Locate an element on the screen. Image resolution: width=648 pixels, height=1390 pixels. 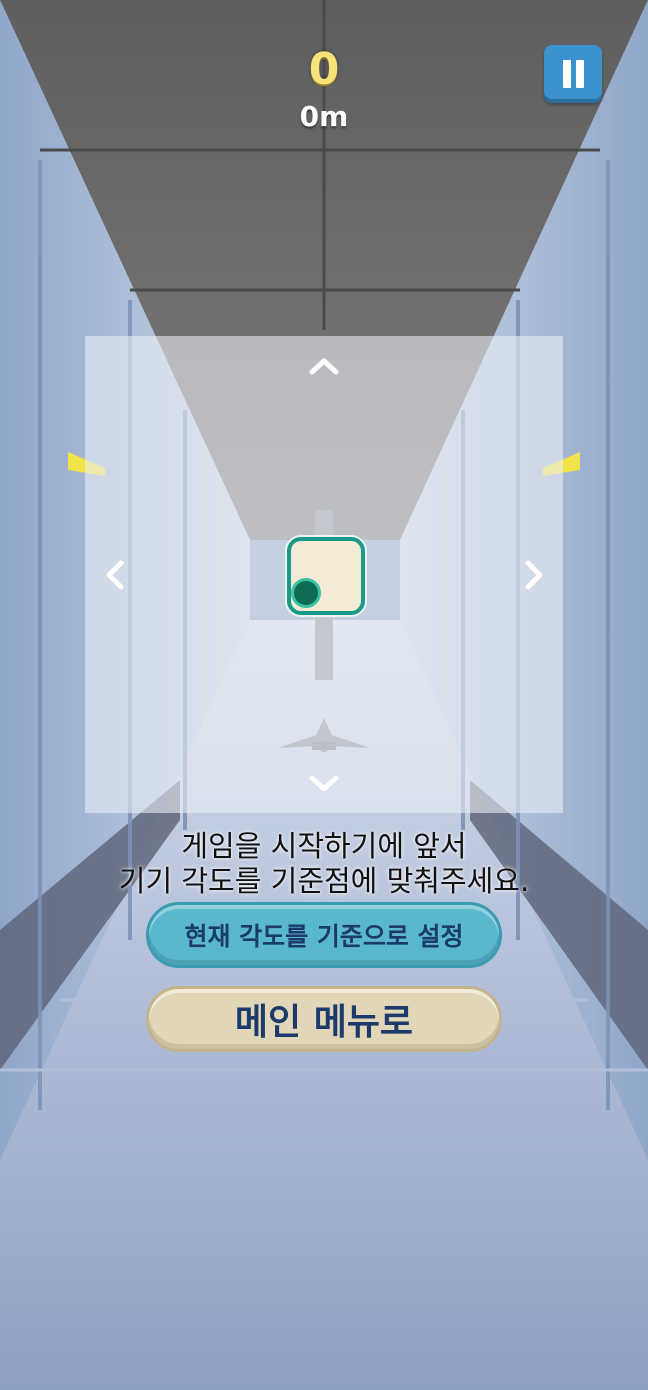
tilt-indicator-dot is located at coordinates (306, 593).